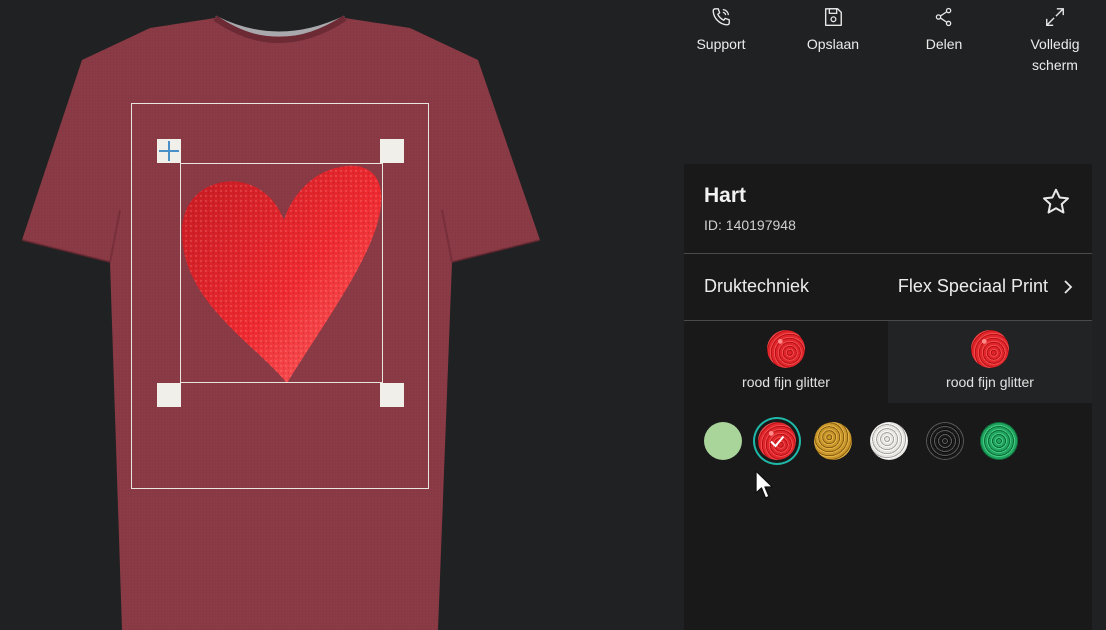 The image size is (1106, 630). What do you see at coordinates (889, 441) in the screenshot?
I see `swatch-silver-glitter` at bounding box center [889, 441].